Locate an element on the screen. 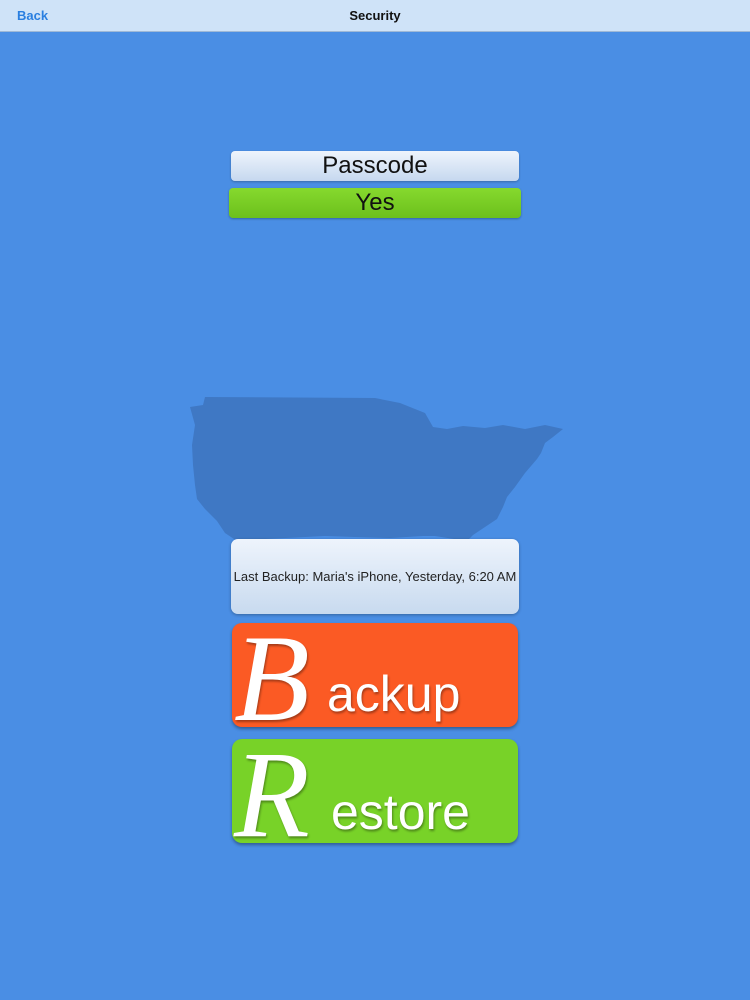 The height and width of the screenshot is (1000, 750). restore-initial: R is located at coordinates (272, 791).